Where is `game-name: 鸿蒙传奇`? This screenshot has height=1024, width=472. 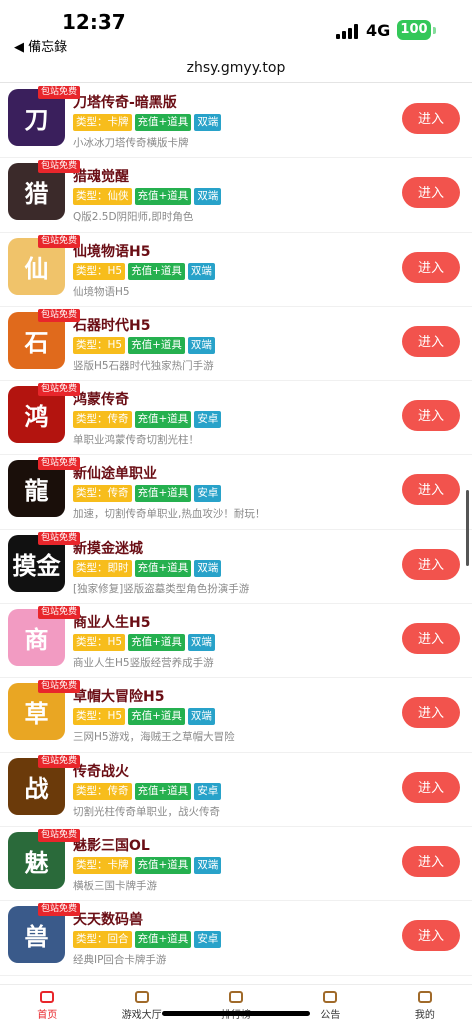
game-name: 鸿蒙传奇 is located at coordinates (101, 399).